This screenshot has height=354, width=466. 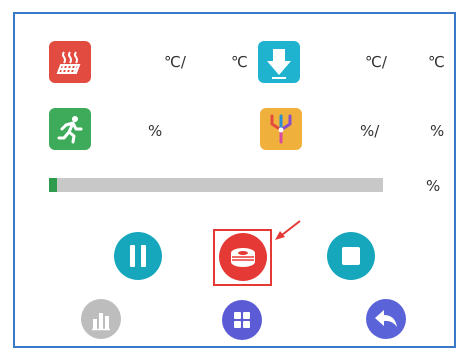 I want to click on hotbed-heater-icon, so click(x=70, y=62).